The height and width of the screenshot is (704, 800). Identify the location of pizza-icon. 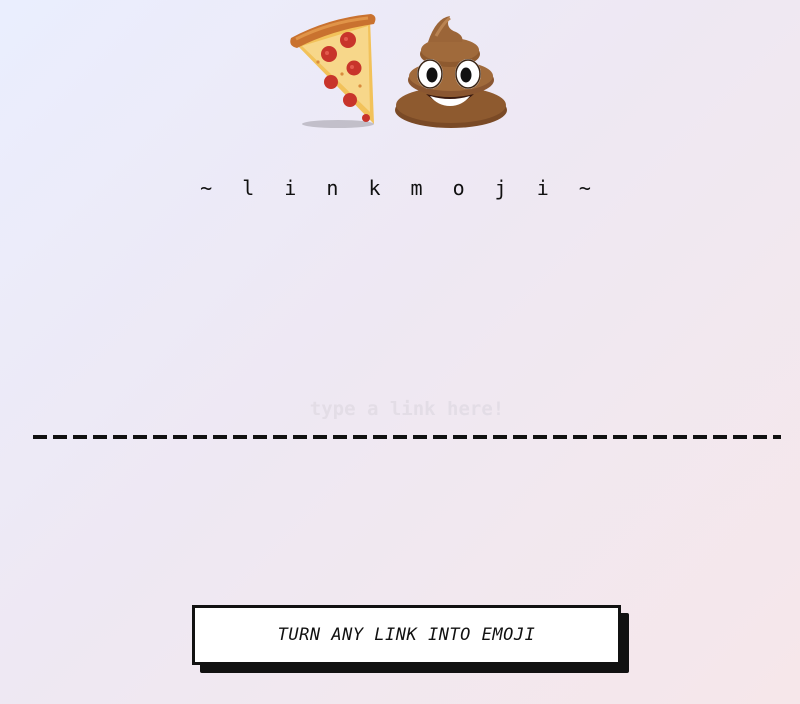
(333, 71).